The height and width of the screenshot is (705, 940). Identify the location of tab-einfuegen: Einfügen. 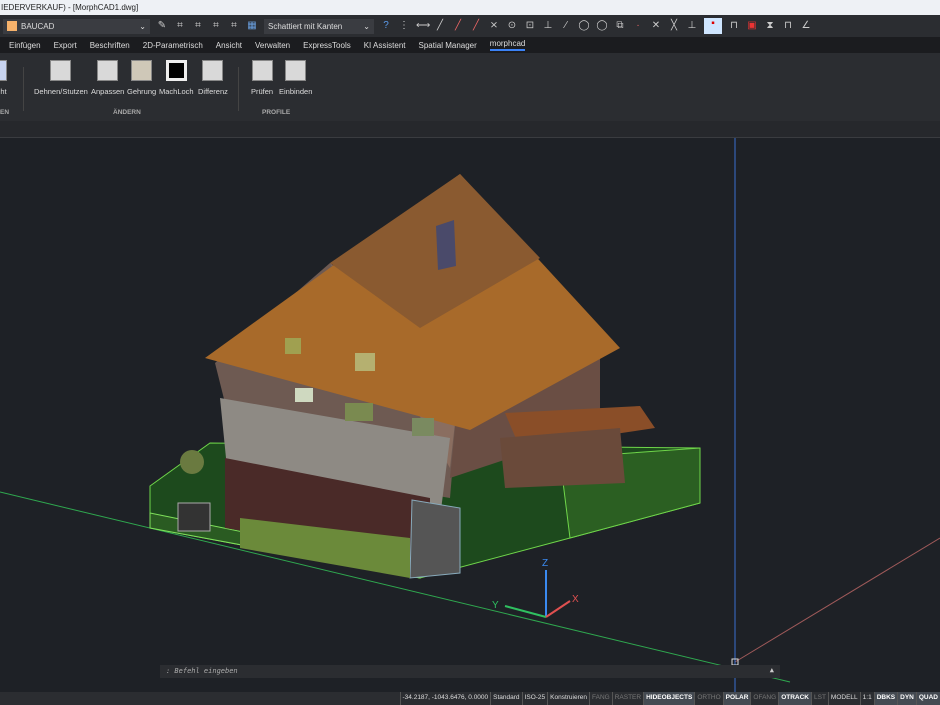
(25, 45).